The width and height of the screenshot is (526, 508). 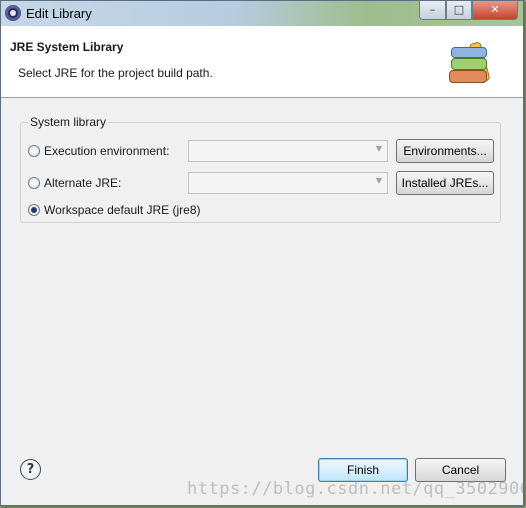 I want to click on maximize-button: □, so click(x=459, y=10).